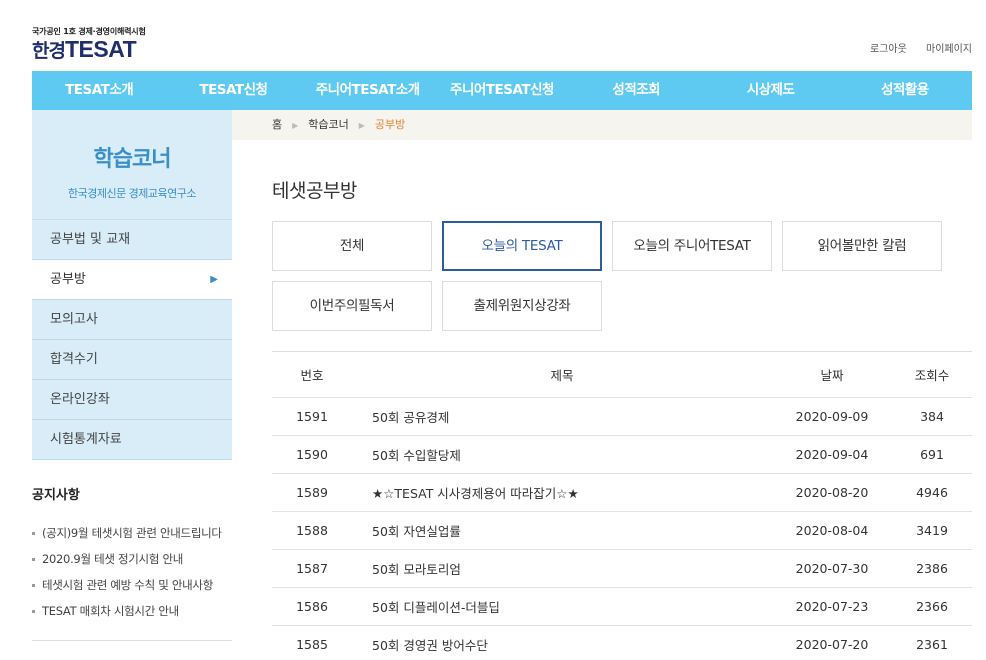 The width and height of the screenshot is (986, 660). I want to click on sidebar-item-label: 온라인강좌, so click(80, 399).